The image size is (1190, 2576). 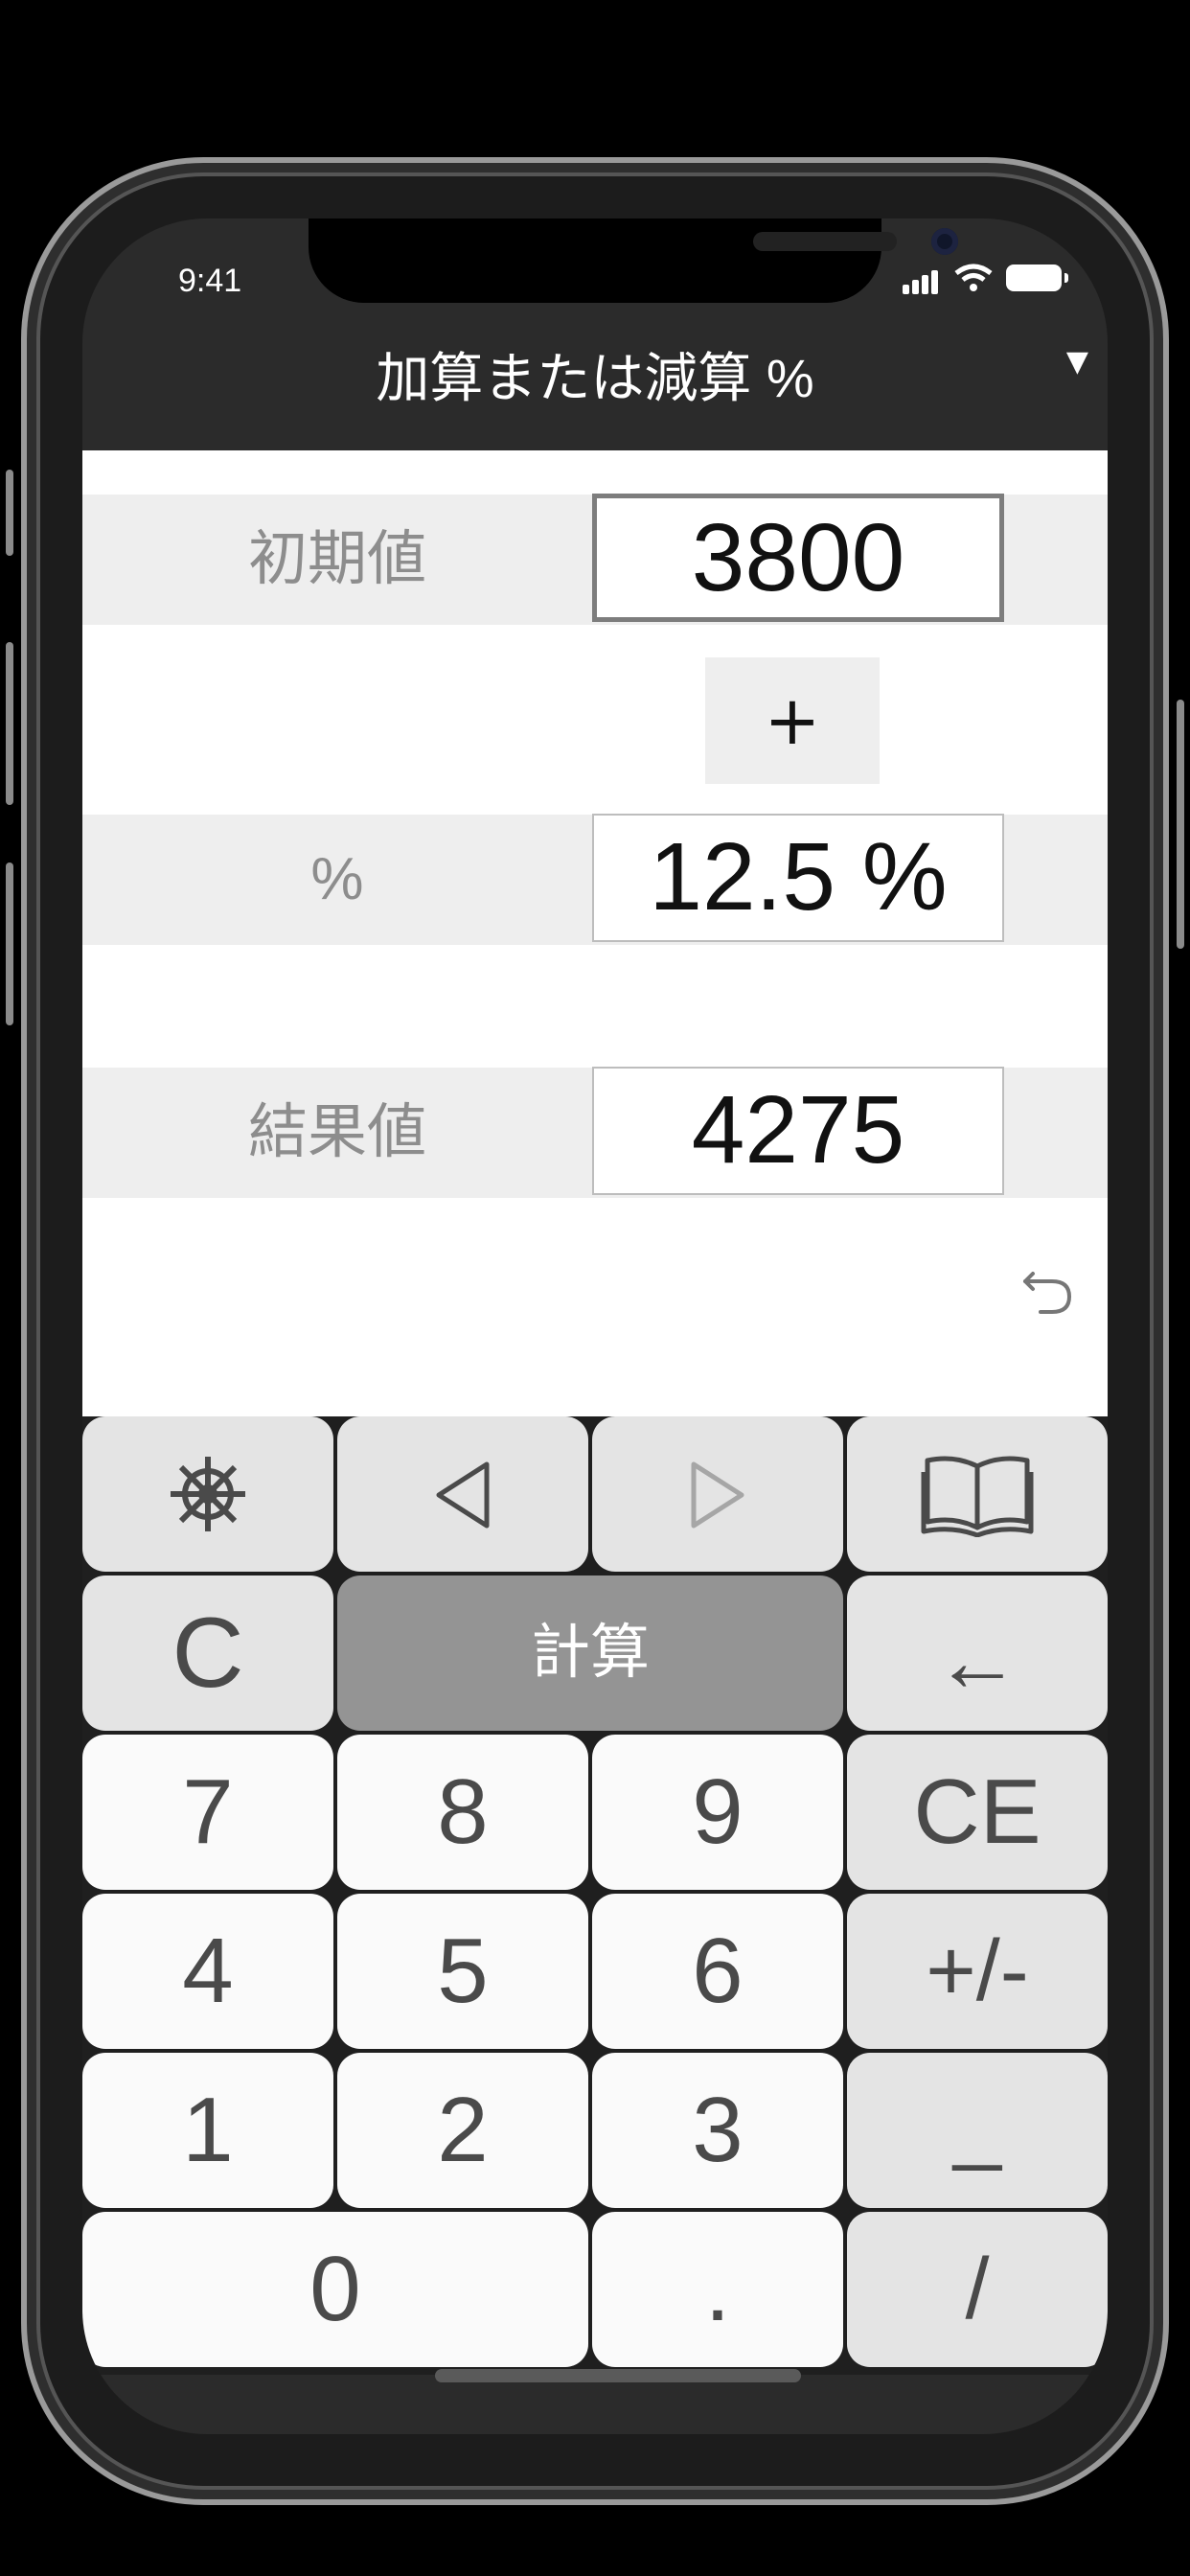 I want to click on right-triangle-icon, so click(x=717, y=1495).